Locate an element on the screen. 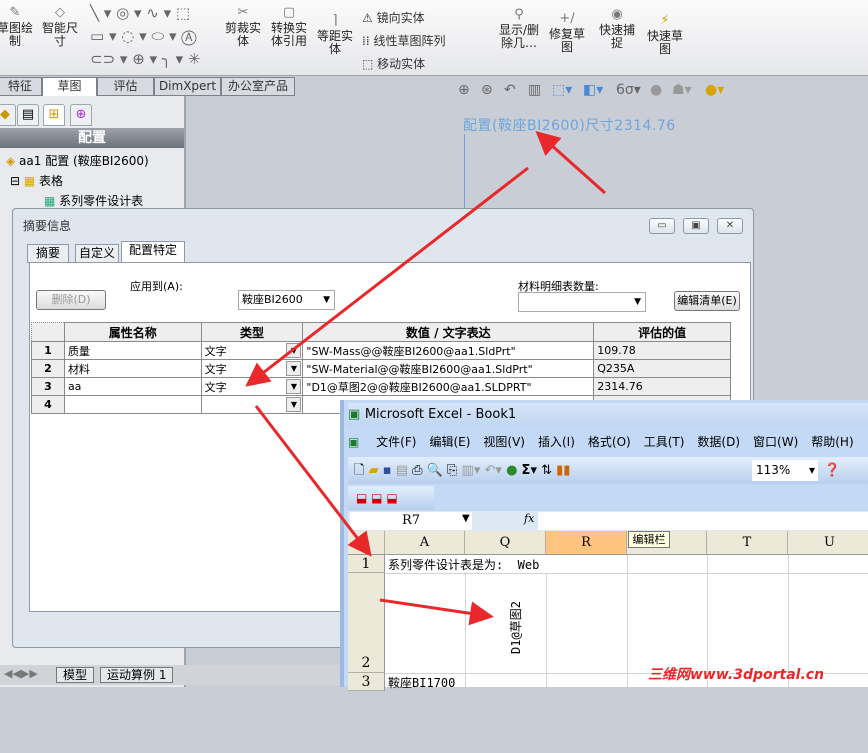 Image resolution: width=868 pixels, height=753 pixels. open-icon: ▰ is located at coordinates (374, 470).